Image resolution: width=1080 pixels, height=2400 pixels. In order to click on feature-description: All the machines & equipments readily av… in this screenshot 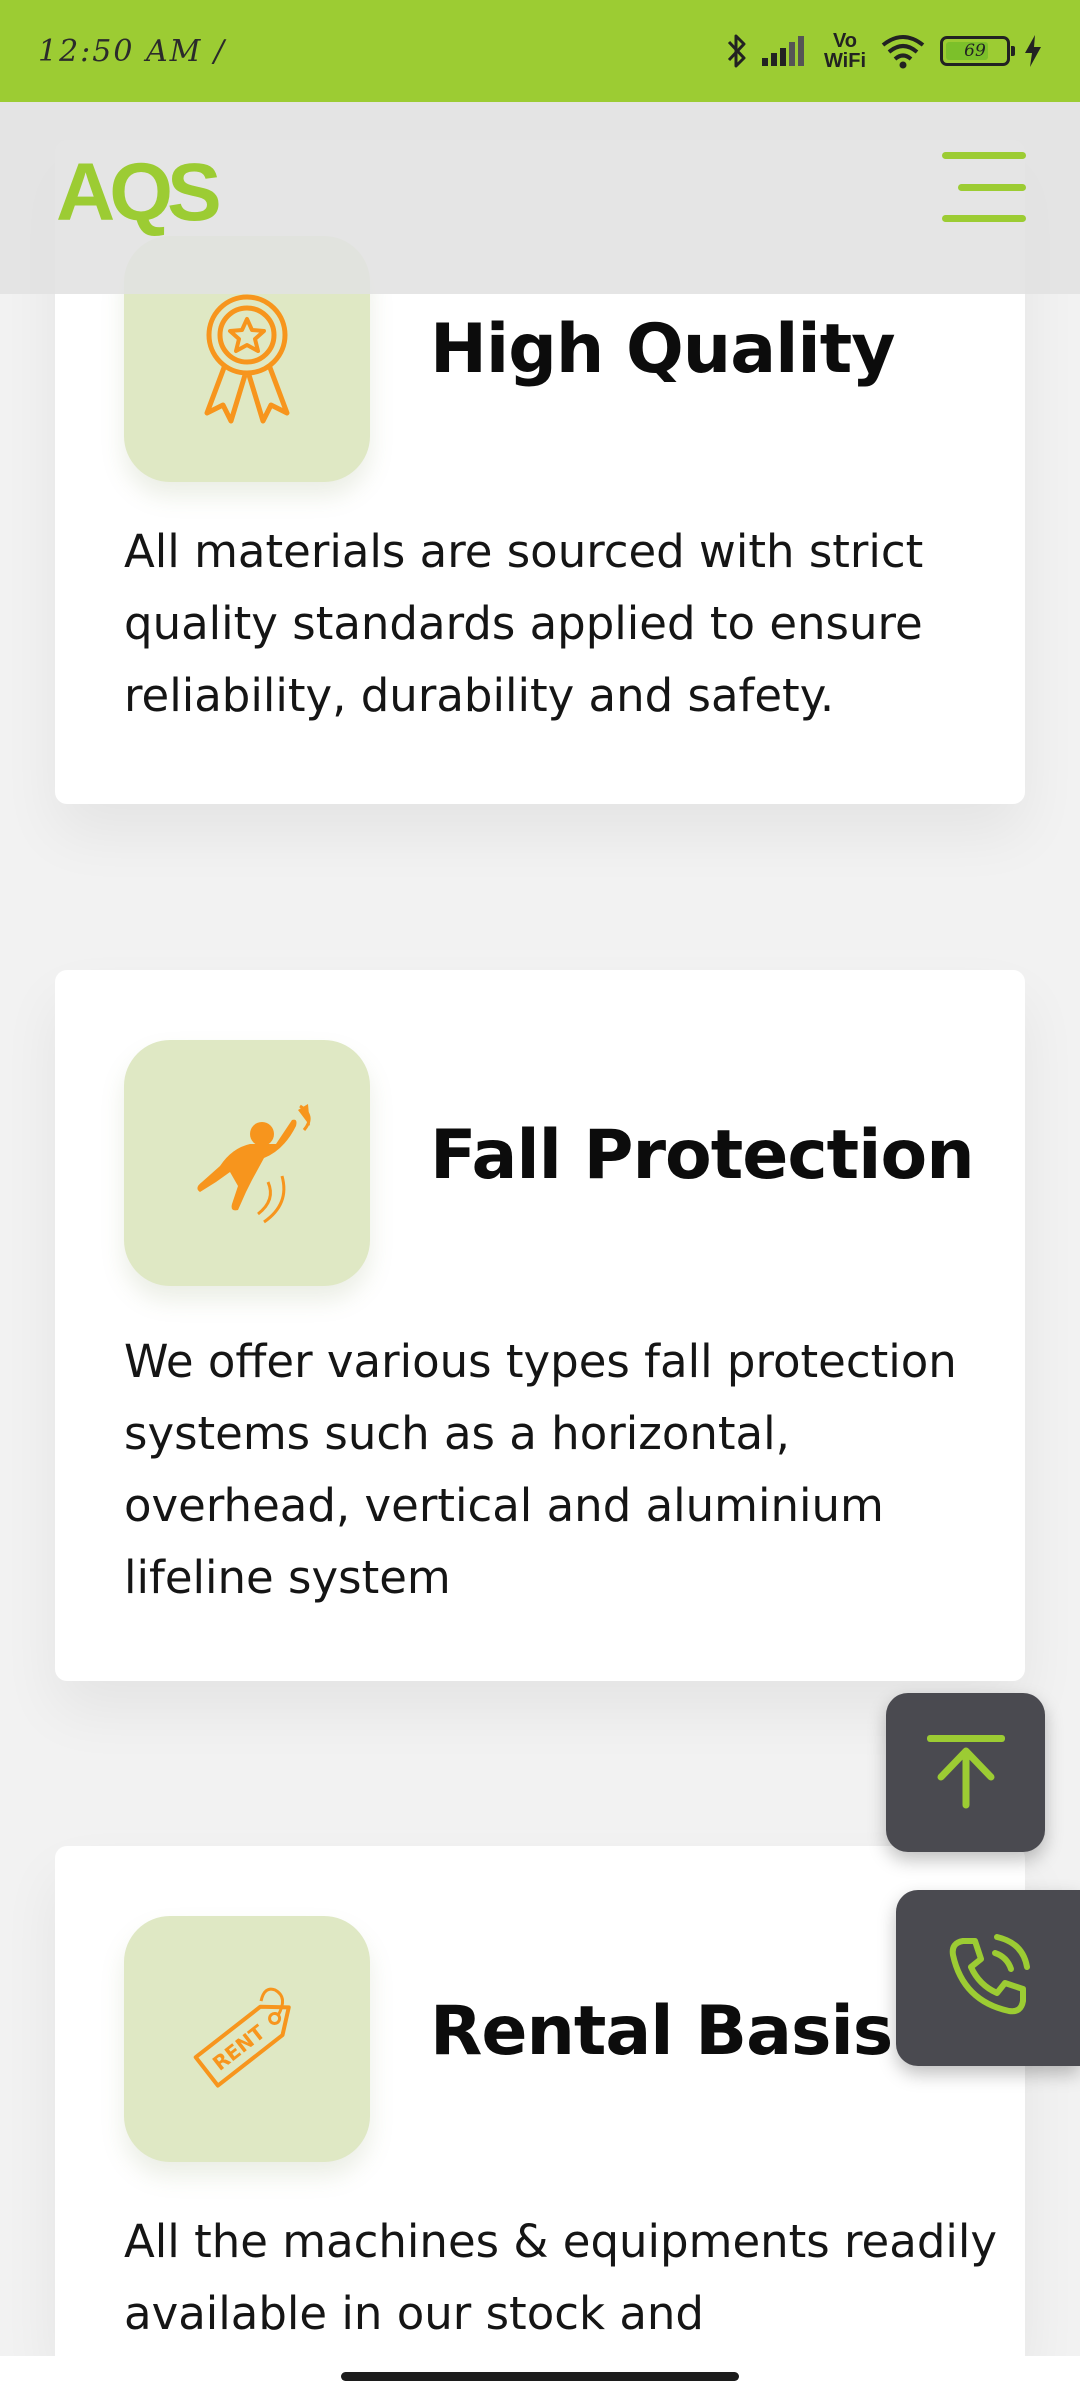, I will do `click(561, 2277)`.